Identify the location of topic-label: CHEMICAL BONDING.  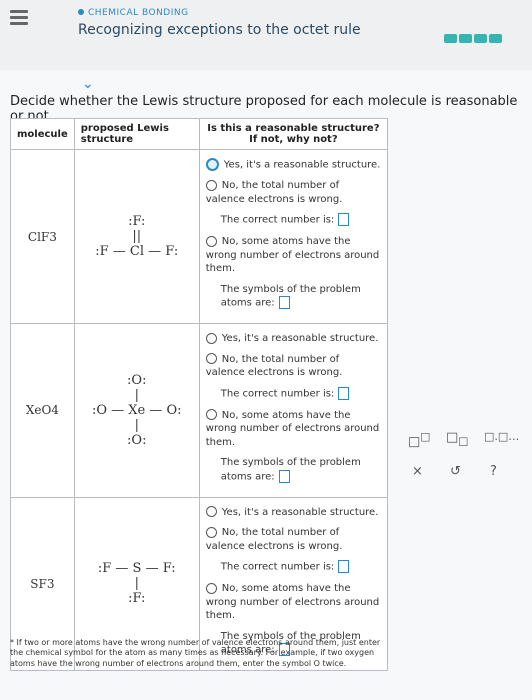
(133, 13).